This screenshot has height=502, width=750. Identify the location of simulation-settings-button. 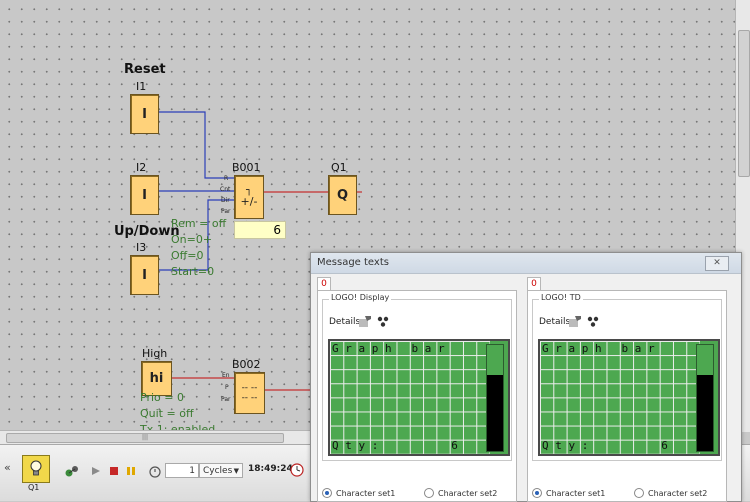
(72, 471).